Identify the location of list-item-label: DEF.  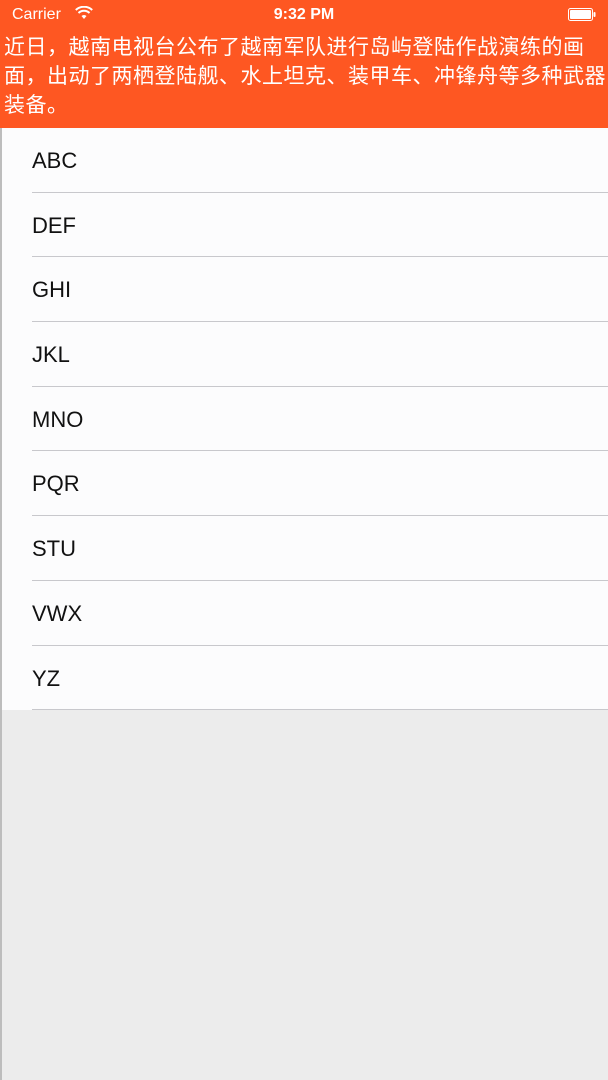
(54, 225).